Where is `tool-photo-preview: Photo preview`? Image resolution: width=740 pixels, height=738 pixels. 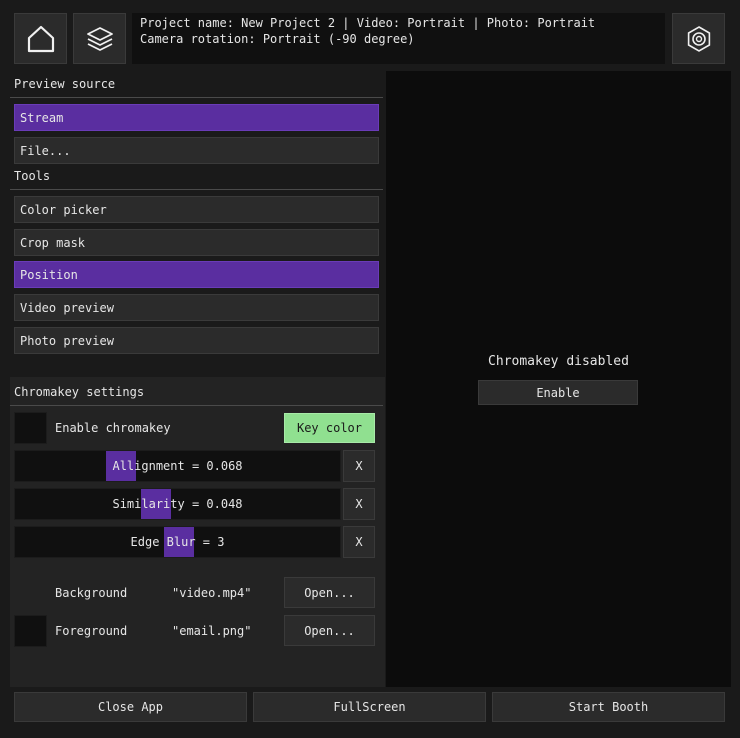
tool-photo-preview: Photo preview is located at coordinates (196, 340).